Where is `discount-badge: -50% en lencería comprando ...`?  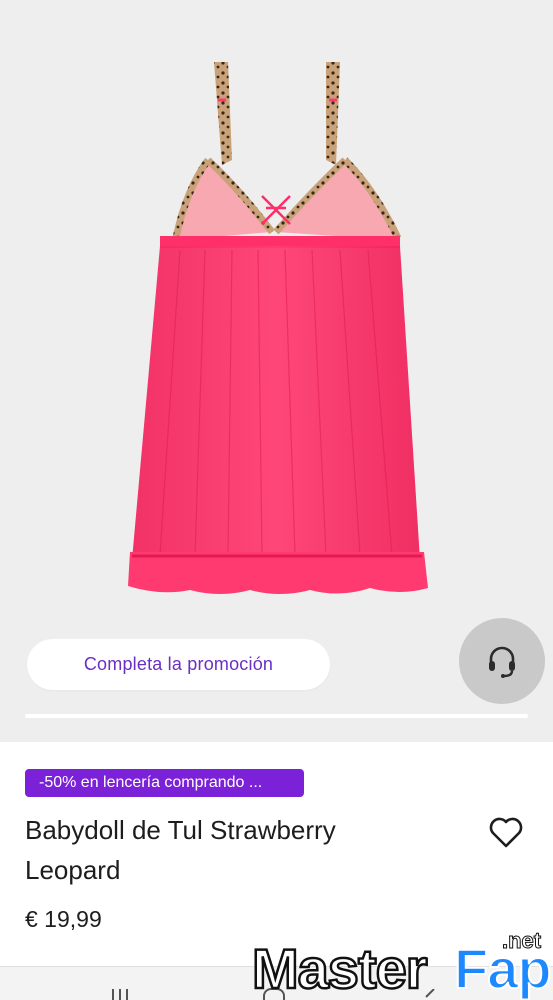 discount-badge: -50% en lencería comprando ... is located at coordinates (164, 783).